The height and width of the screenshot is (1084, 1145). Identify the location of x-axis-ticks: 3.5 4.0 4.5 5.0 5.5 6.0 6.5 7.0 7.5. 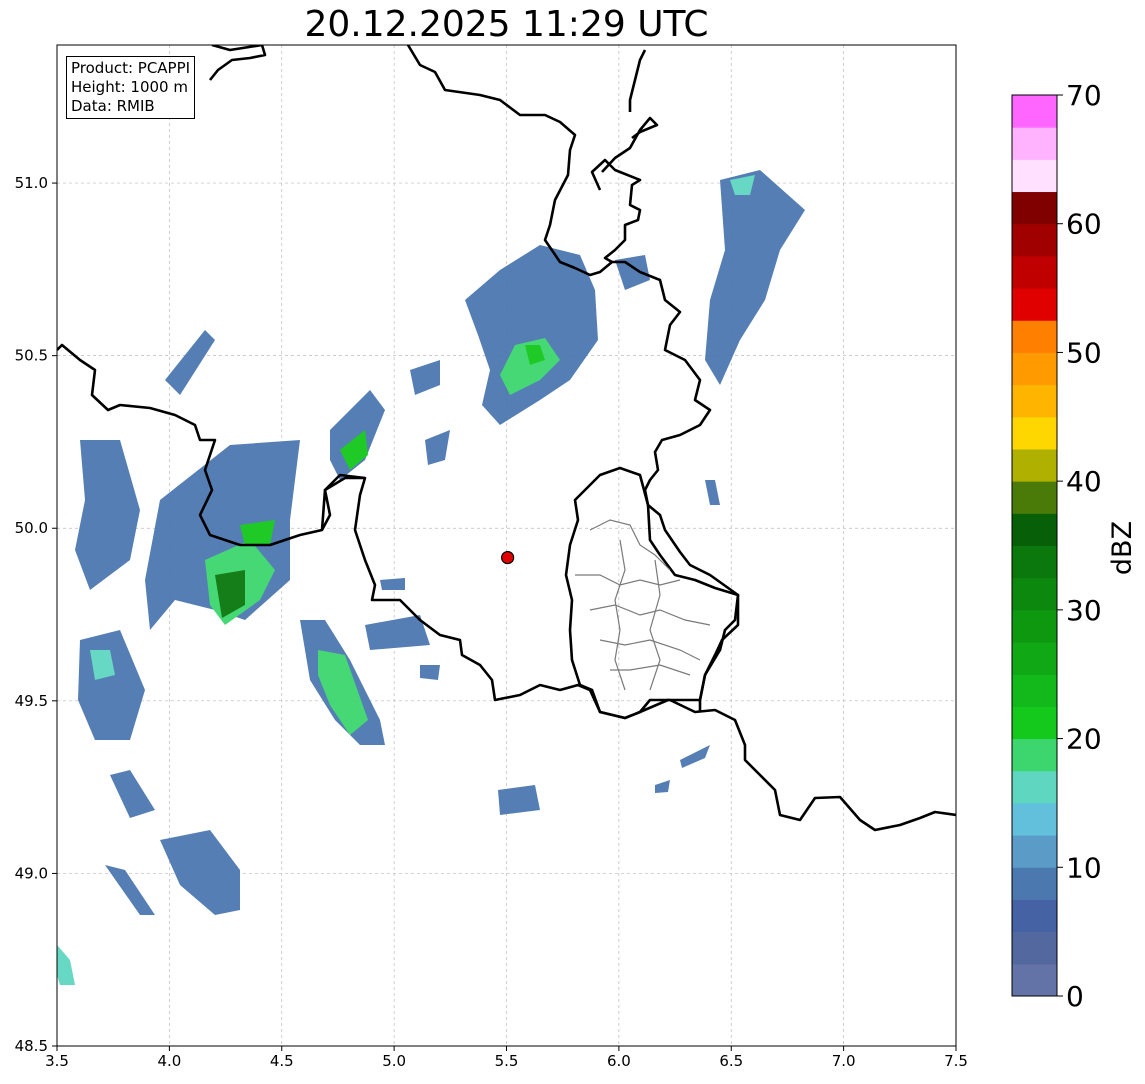
(506, 1058).